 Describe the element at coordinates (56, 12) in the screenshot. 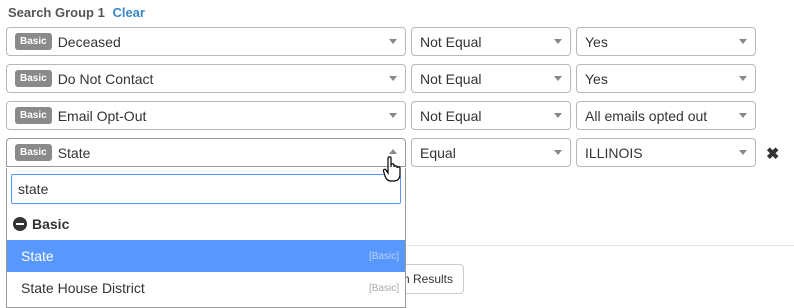

I see `search-group-title: Search Group 1` at that location.